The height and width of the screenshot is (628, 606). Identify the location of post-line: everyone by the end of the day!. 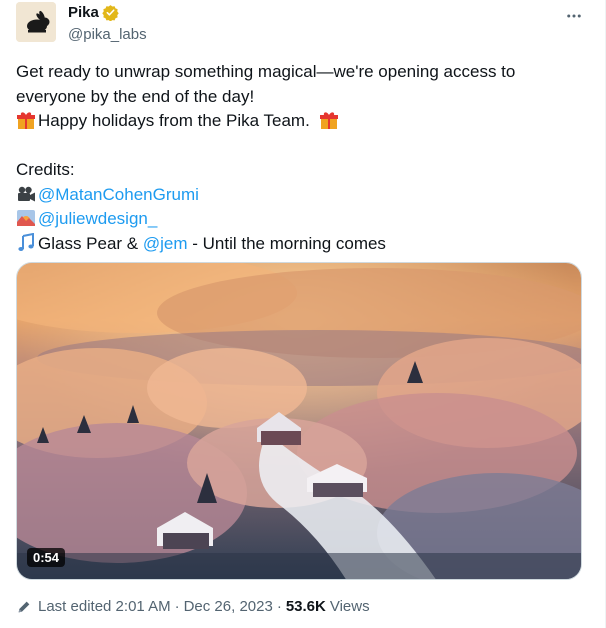
(135, 96).